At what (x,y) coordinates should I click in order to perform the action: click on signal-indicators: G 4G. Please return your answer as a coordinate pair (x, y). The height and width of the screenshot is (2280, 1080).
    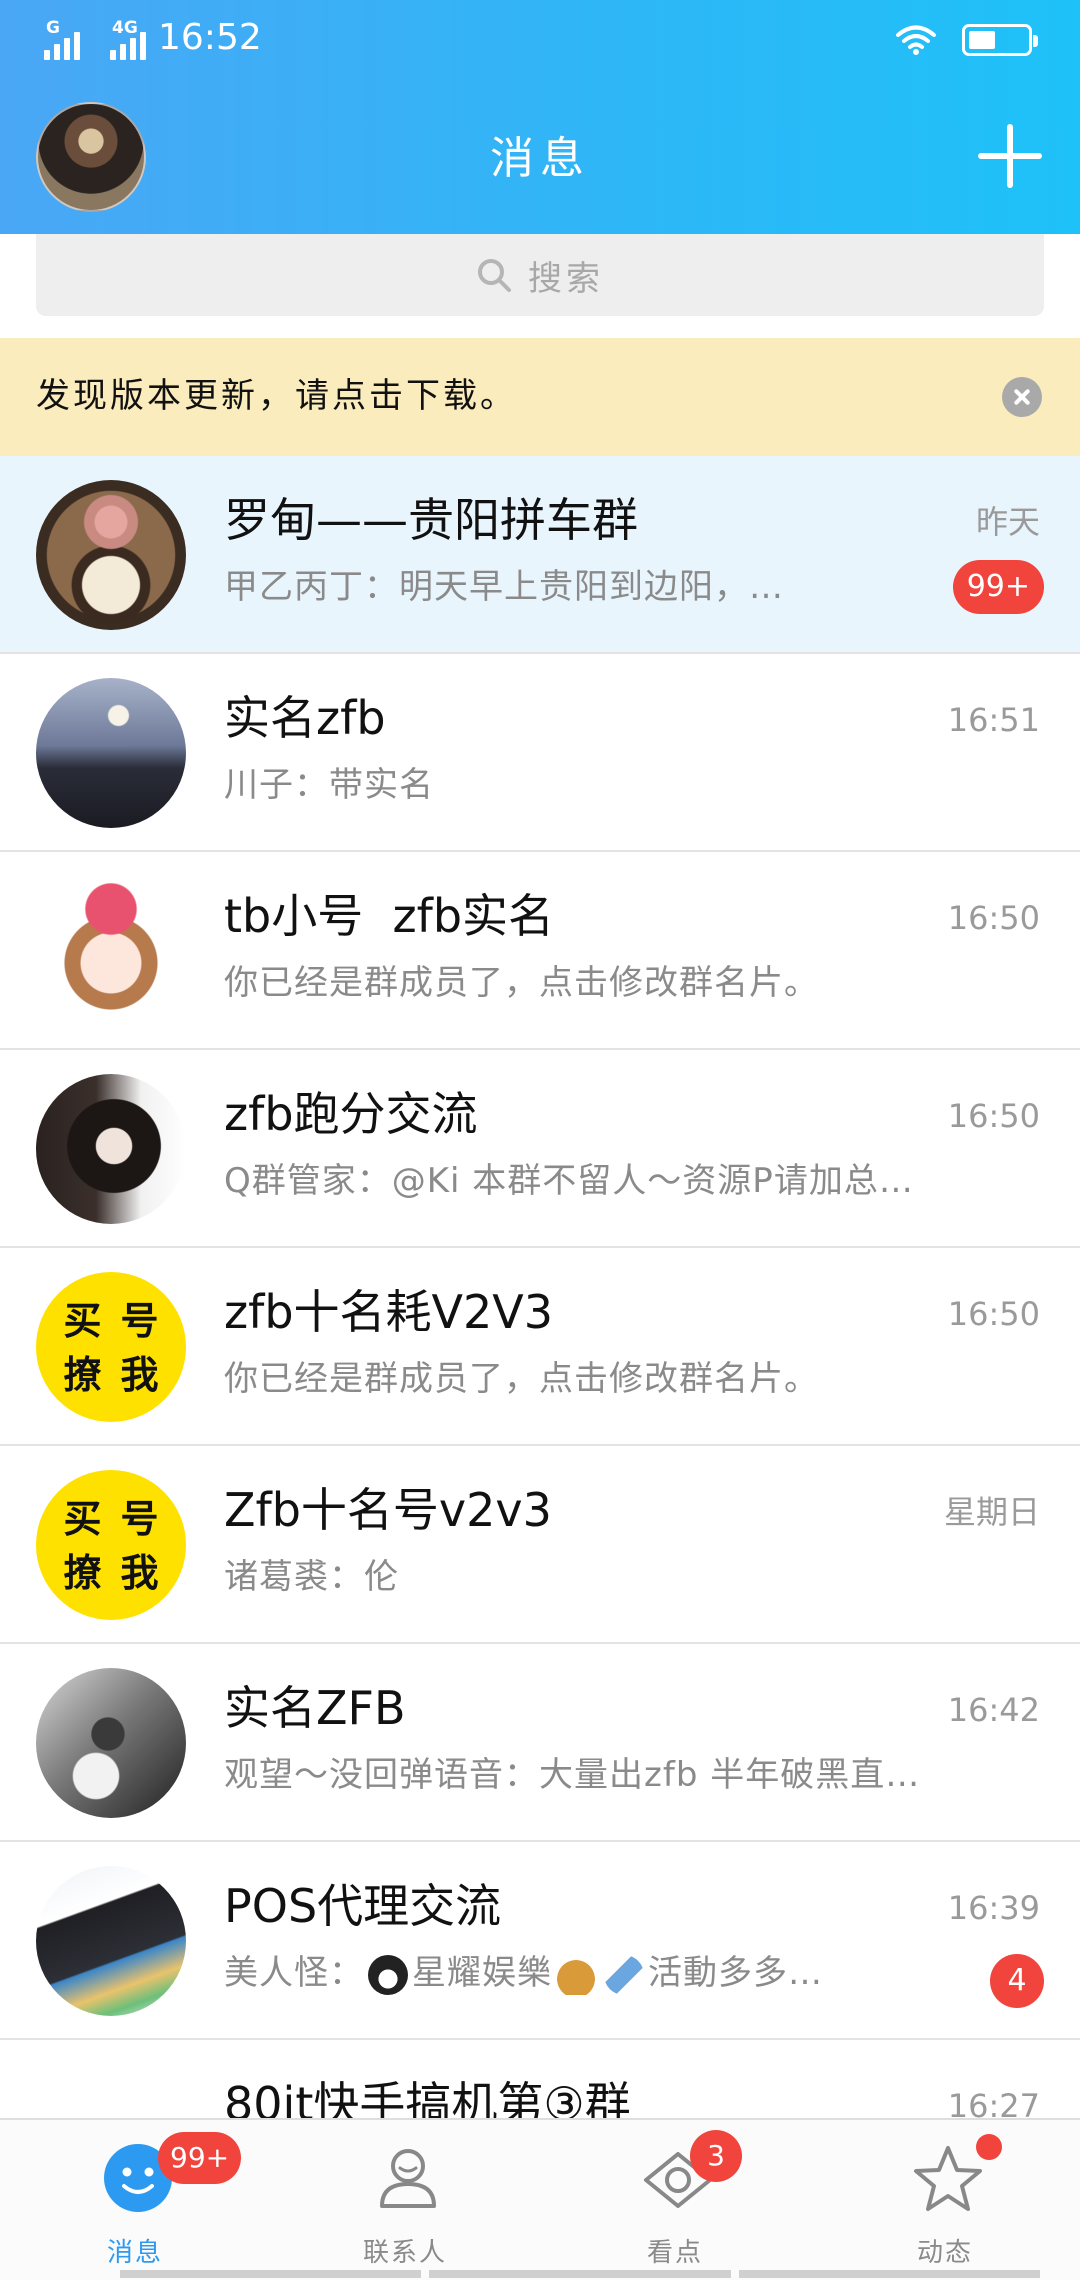
    Looking at the image, I should click on (105, 40).